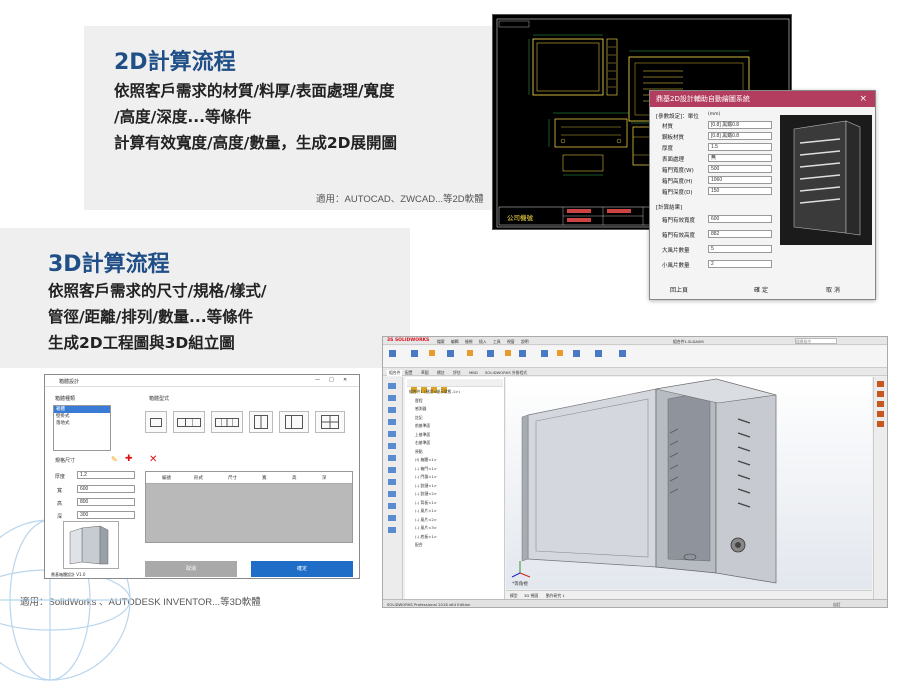 Image resolution: width=901 pixels, height=700 pixels. Describe the element at coordinates (317, 380) in the screenshot. I see `minimize-icon: —` at that location.